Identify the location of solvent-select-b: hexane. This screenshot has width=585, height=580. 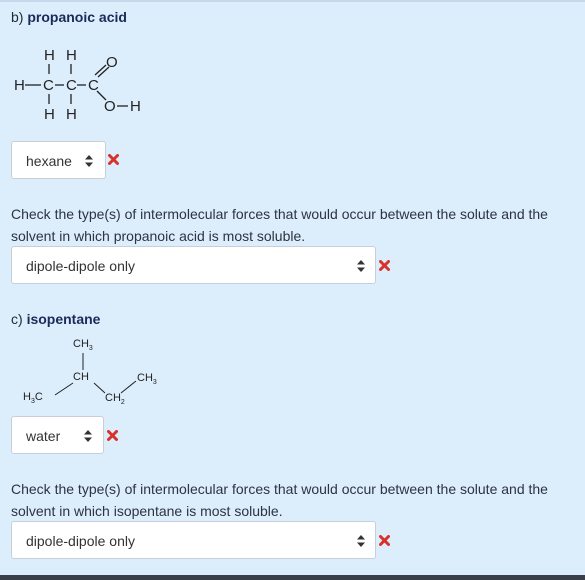
(58, 160).